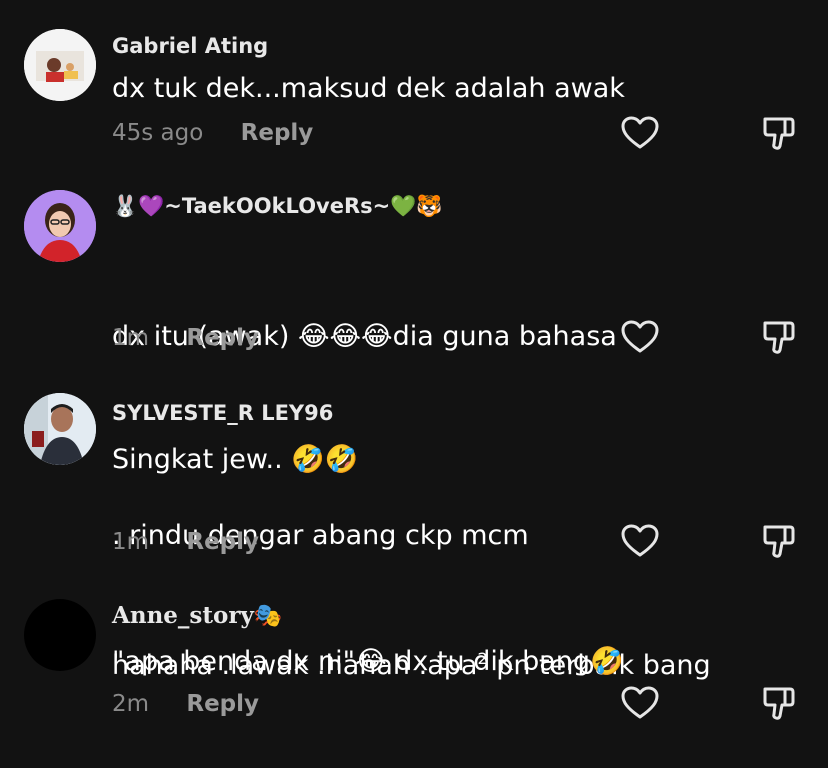 This screenshot has width=828, height=768. Describe the element at coordinates (158, 133) in the screenshot. I see `timestamp: 45s ago` at that location.